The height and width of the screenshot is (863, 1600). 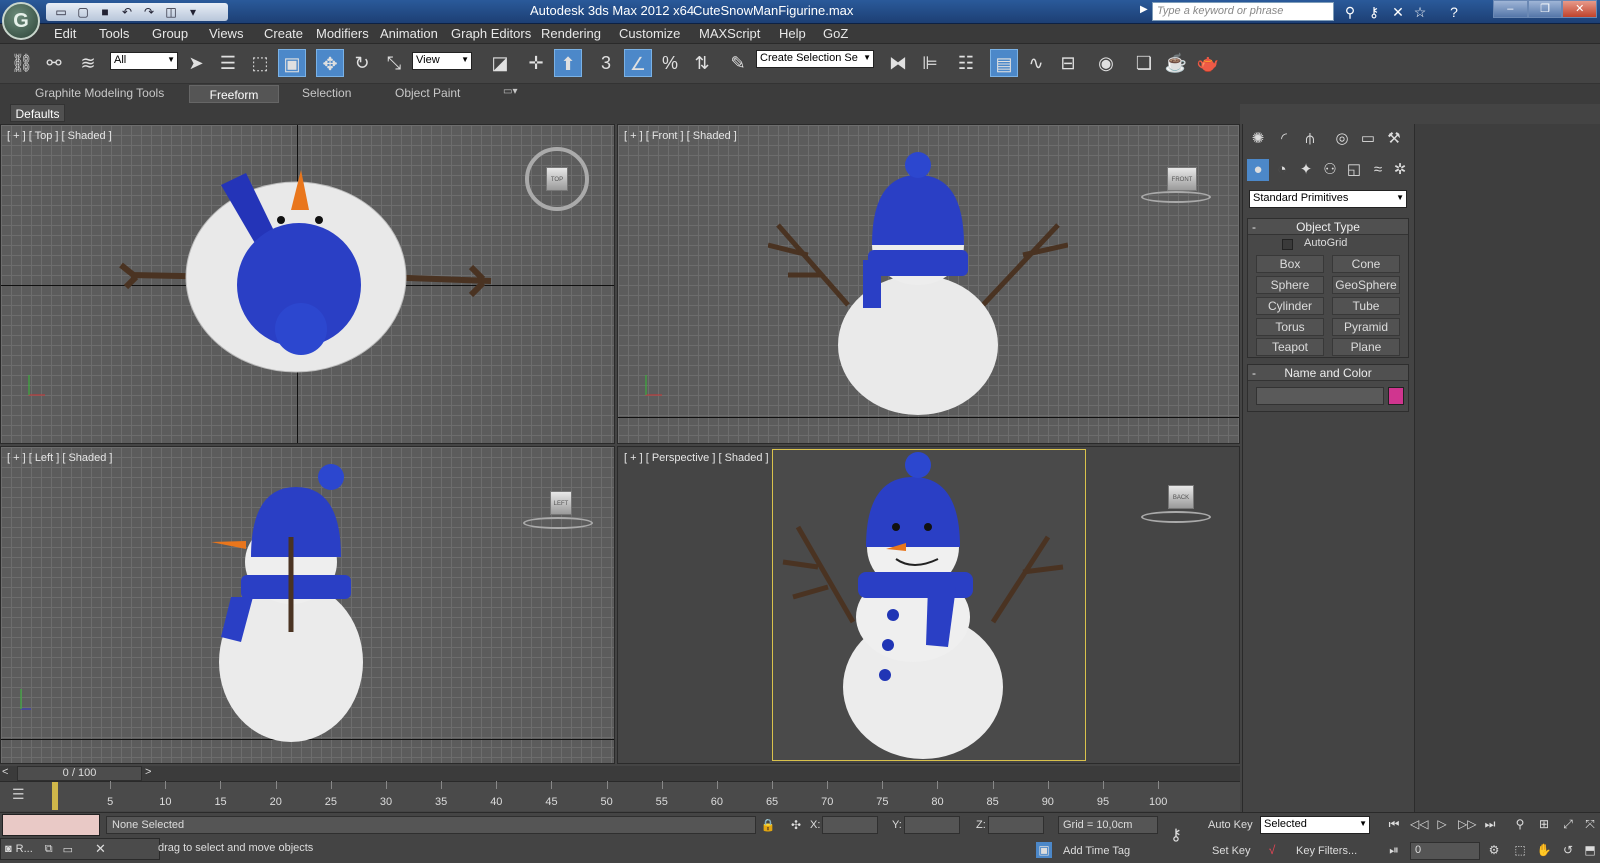 What do you see at coordinates (228, 63) in the screenshot?
I see `select-by-name-icon: ☰` at bounding box center [228, 63].